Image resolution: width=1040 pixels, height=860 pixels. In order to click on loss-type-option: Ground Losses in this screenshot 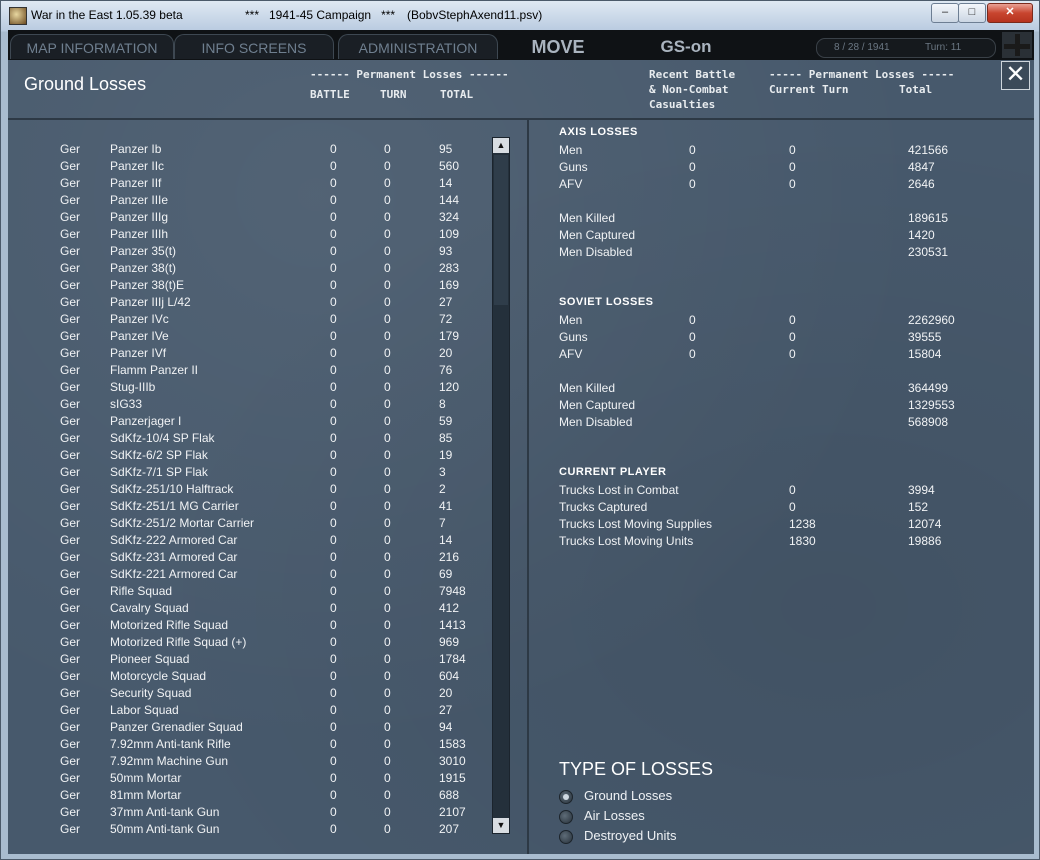, I will do `click(659, 797)`.